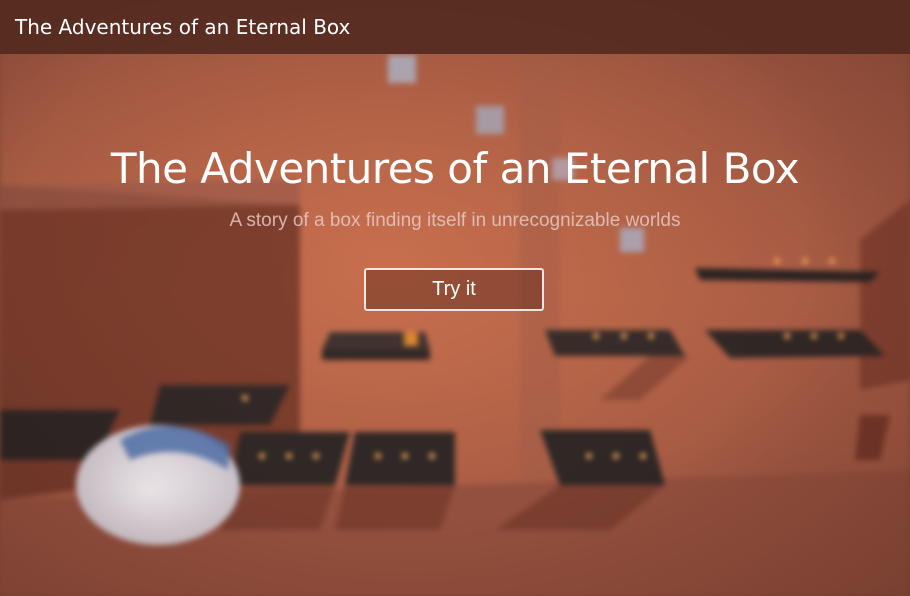 This screenshot has width=910, height=596. What do you see at coordinates (183, 27) in the screenshot?
I see `window-title: The Adventures of an Eternal Box` at bounding box center [183, 27].